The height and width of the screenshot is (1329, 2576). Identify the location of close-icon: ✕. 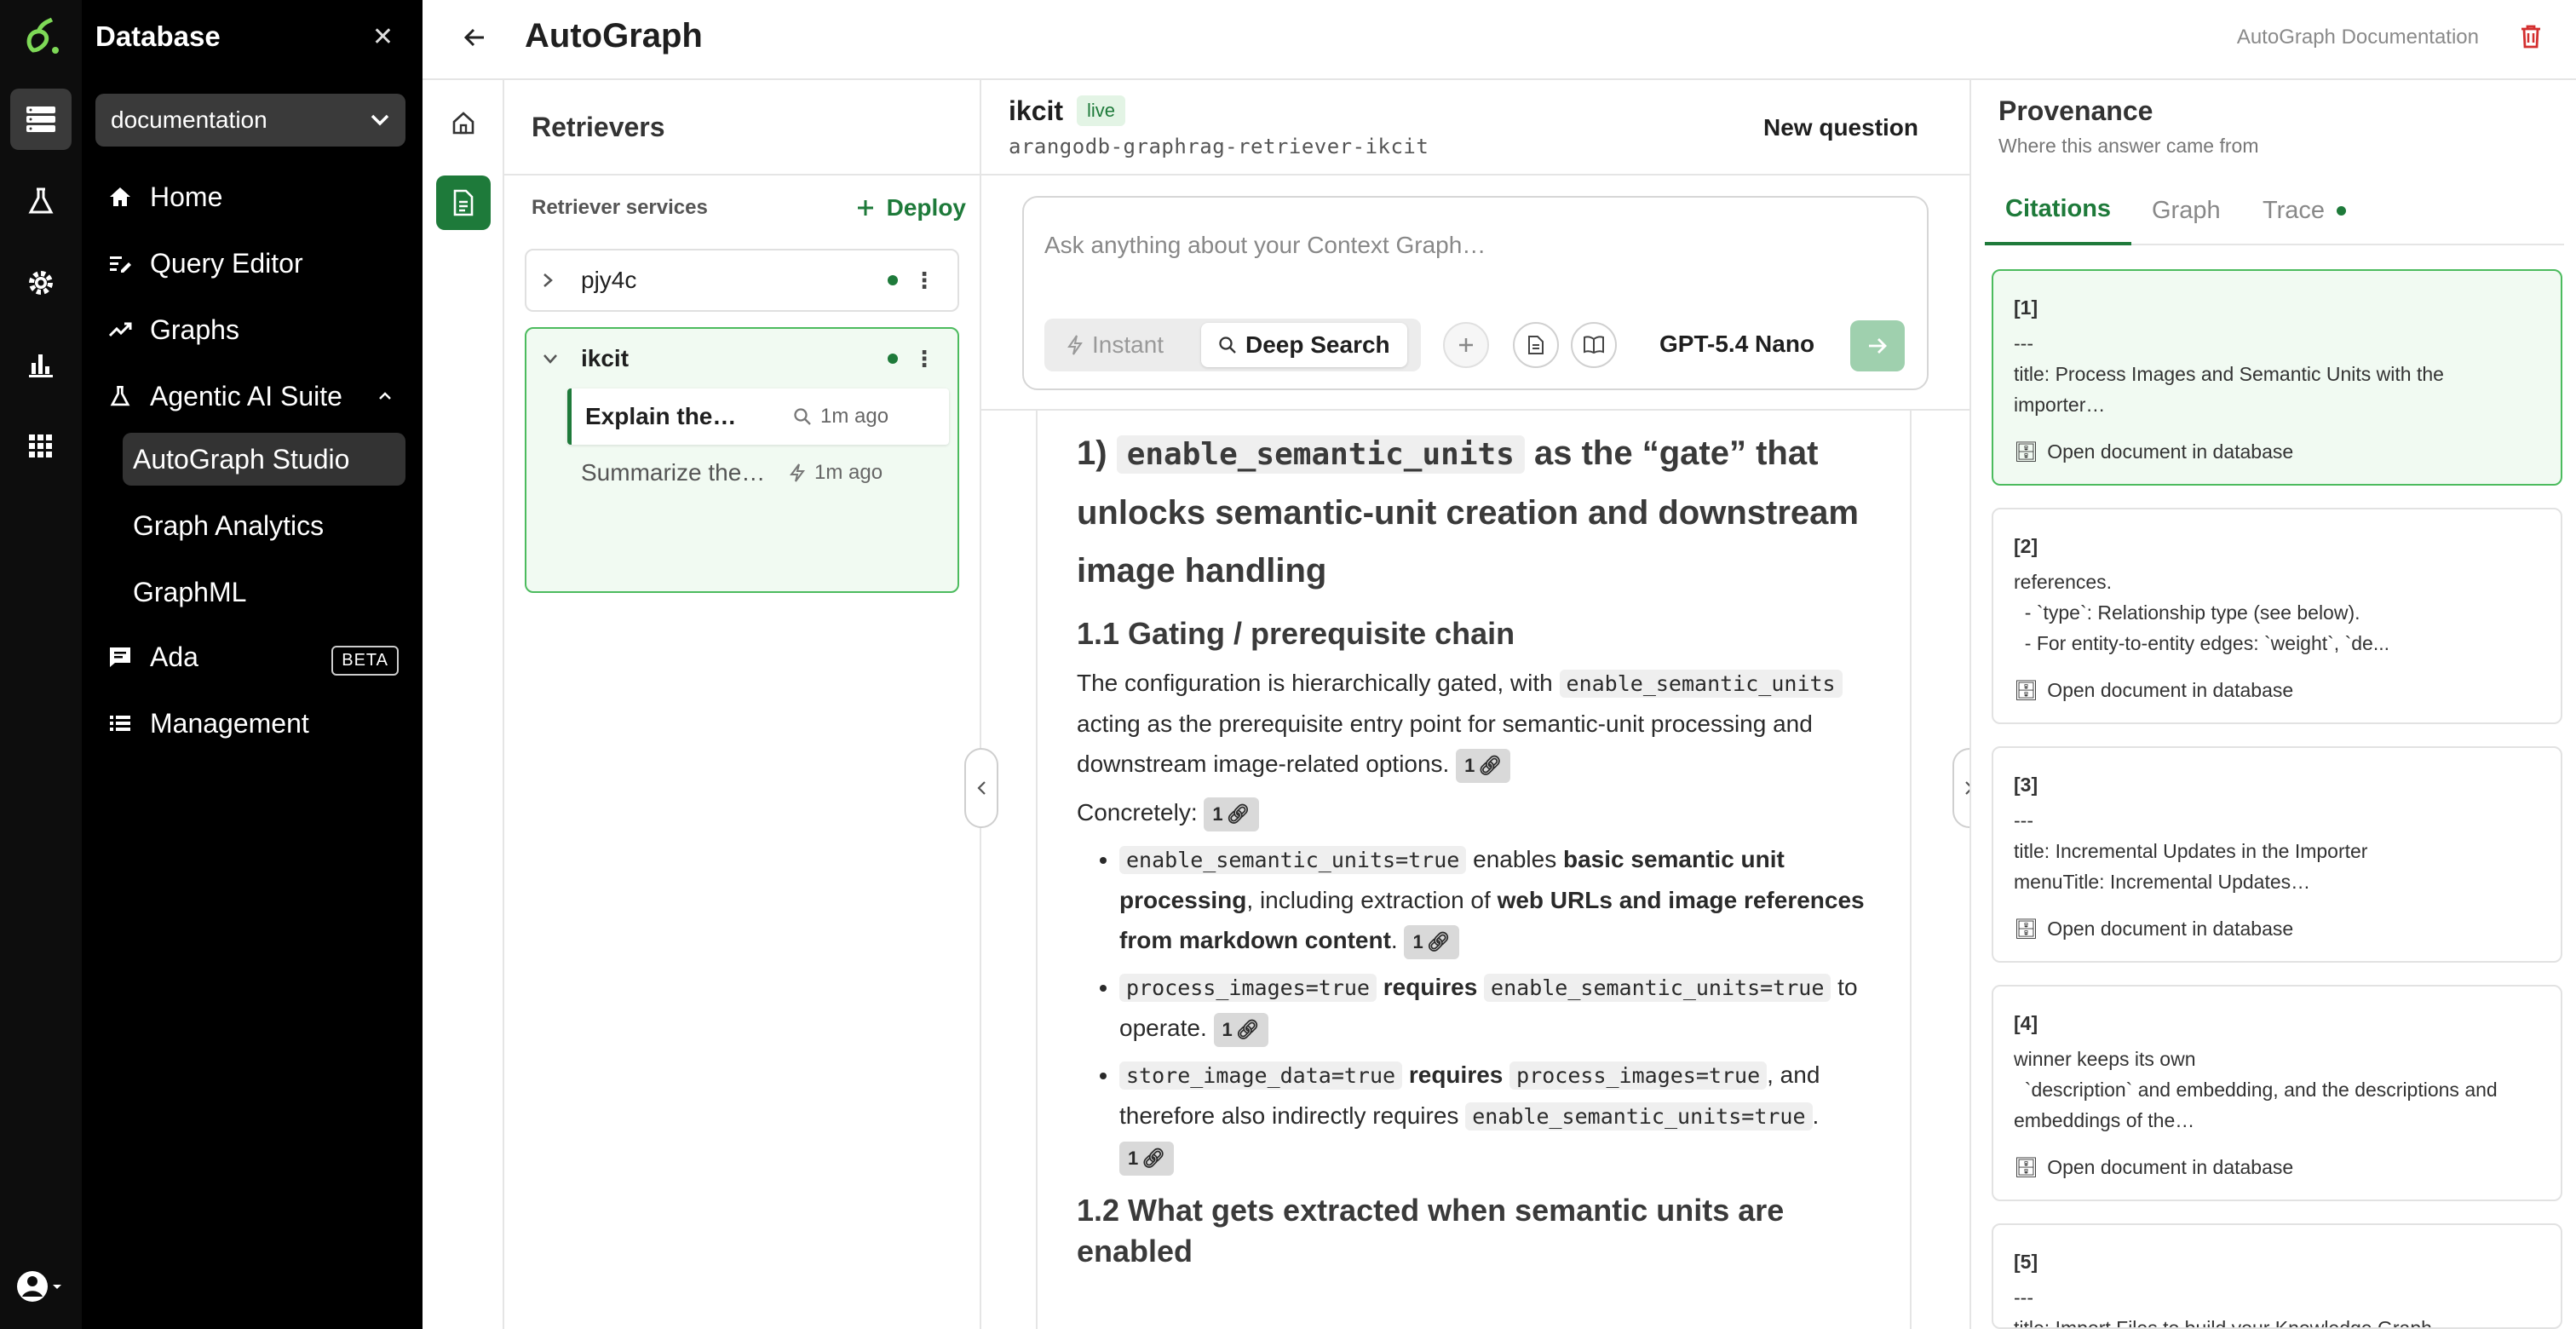
(383, 37).